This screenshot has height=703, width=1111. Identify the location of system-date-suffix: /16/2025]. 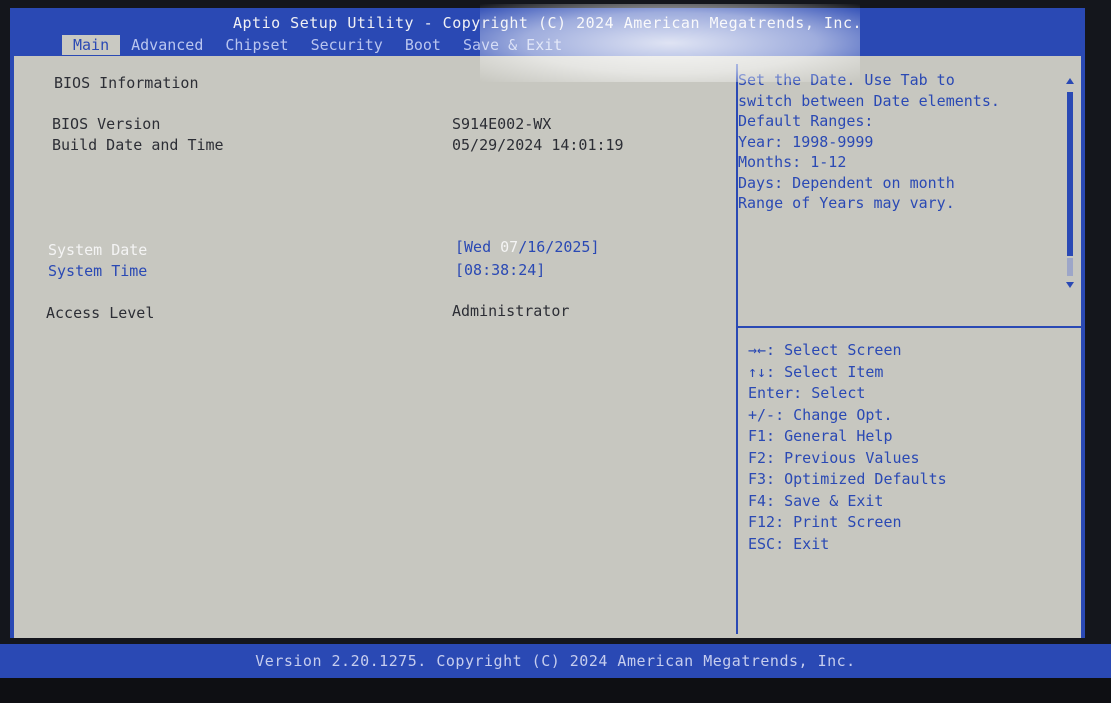
(559, 247).